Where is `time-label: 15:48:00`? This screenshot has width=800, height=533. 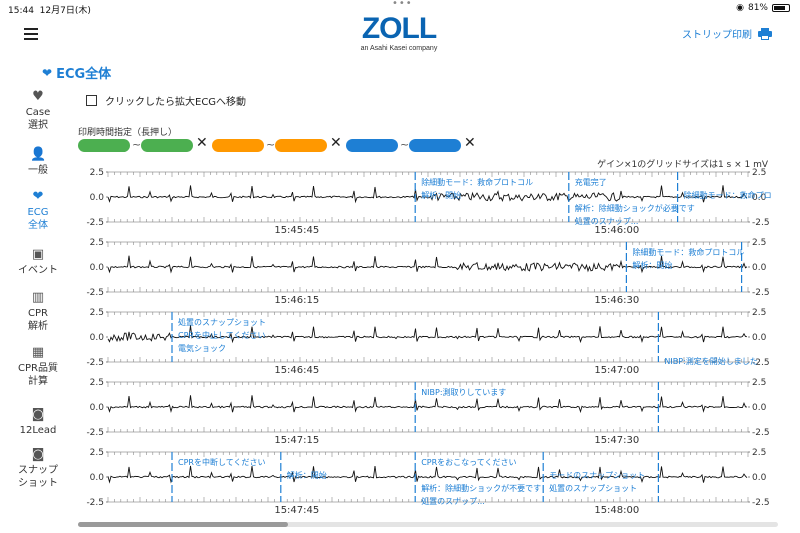 time-label: 15:48:00 is located at coordinates (616, 510).